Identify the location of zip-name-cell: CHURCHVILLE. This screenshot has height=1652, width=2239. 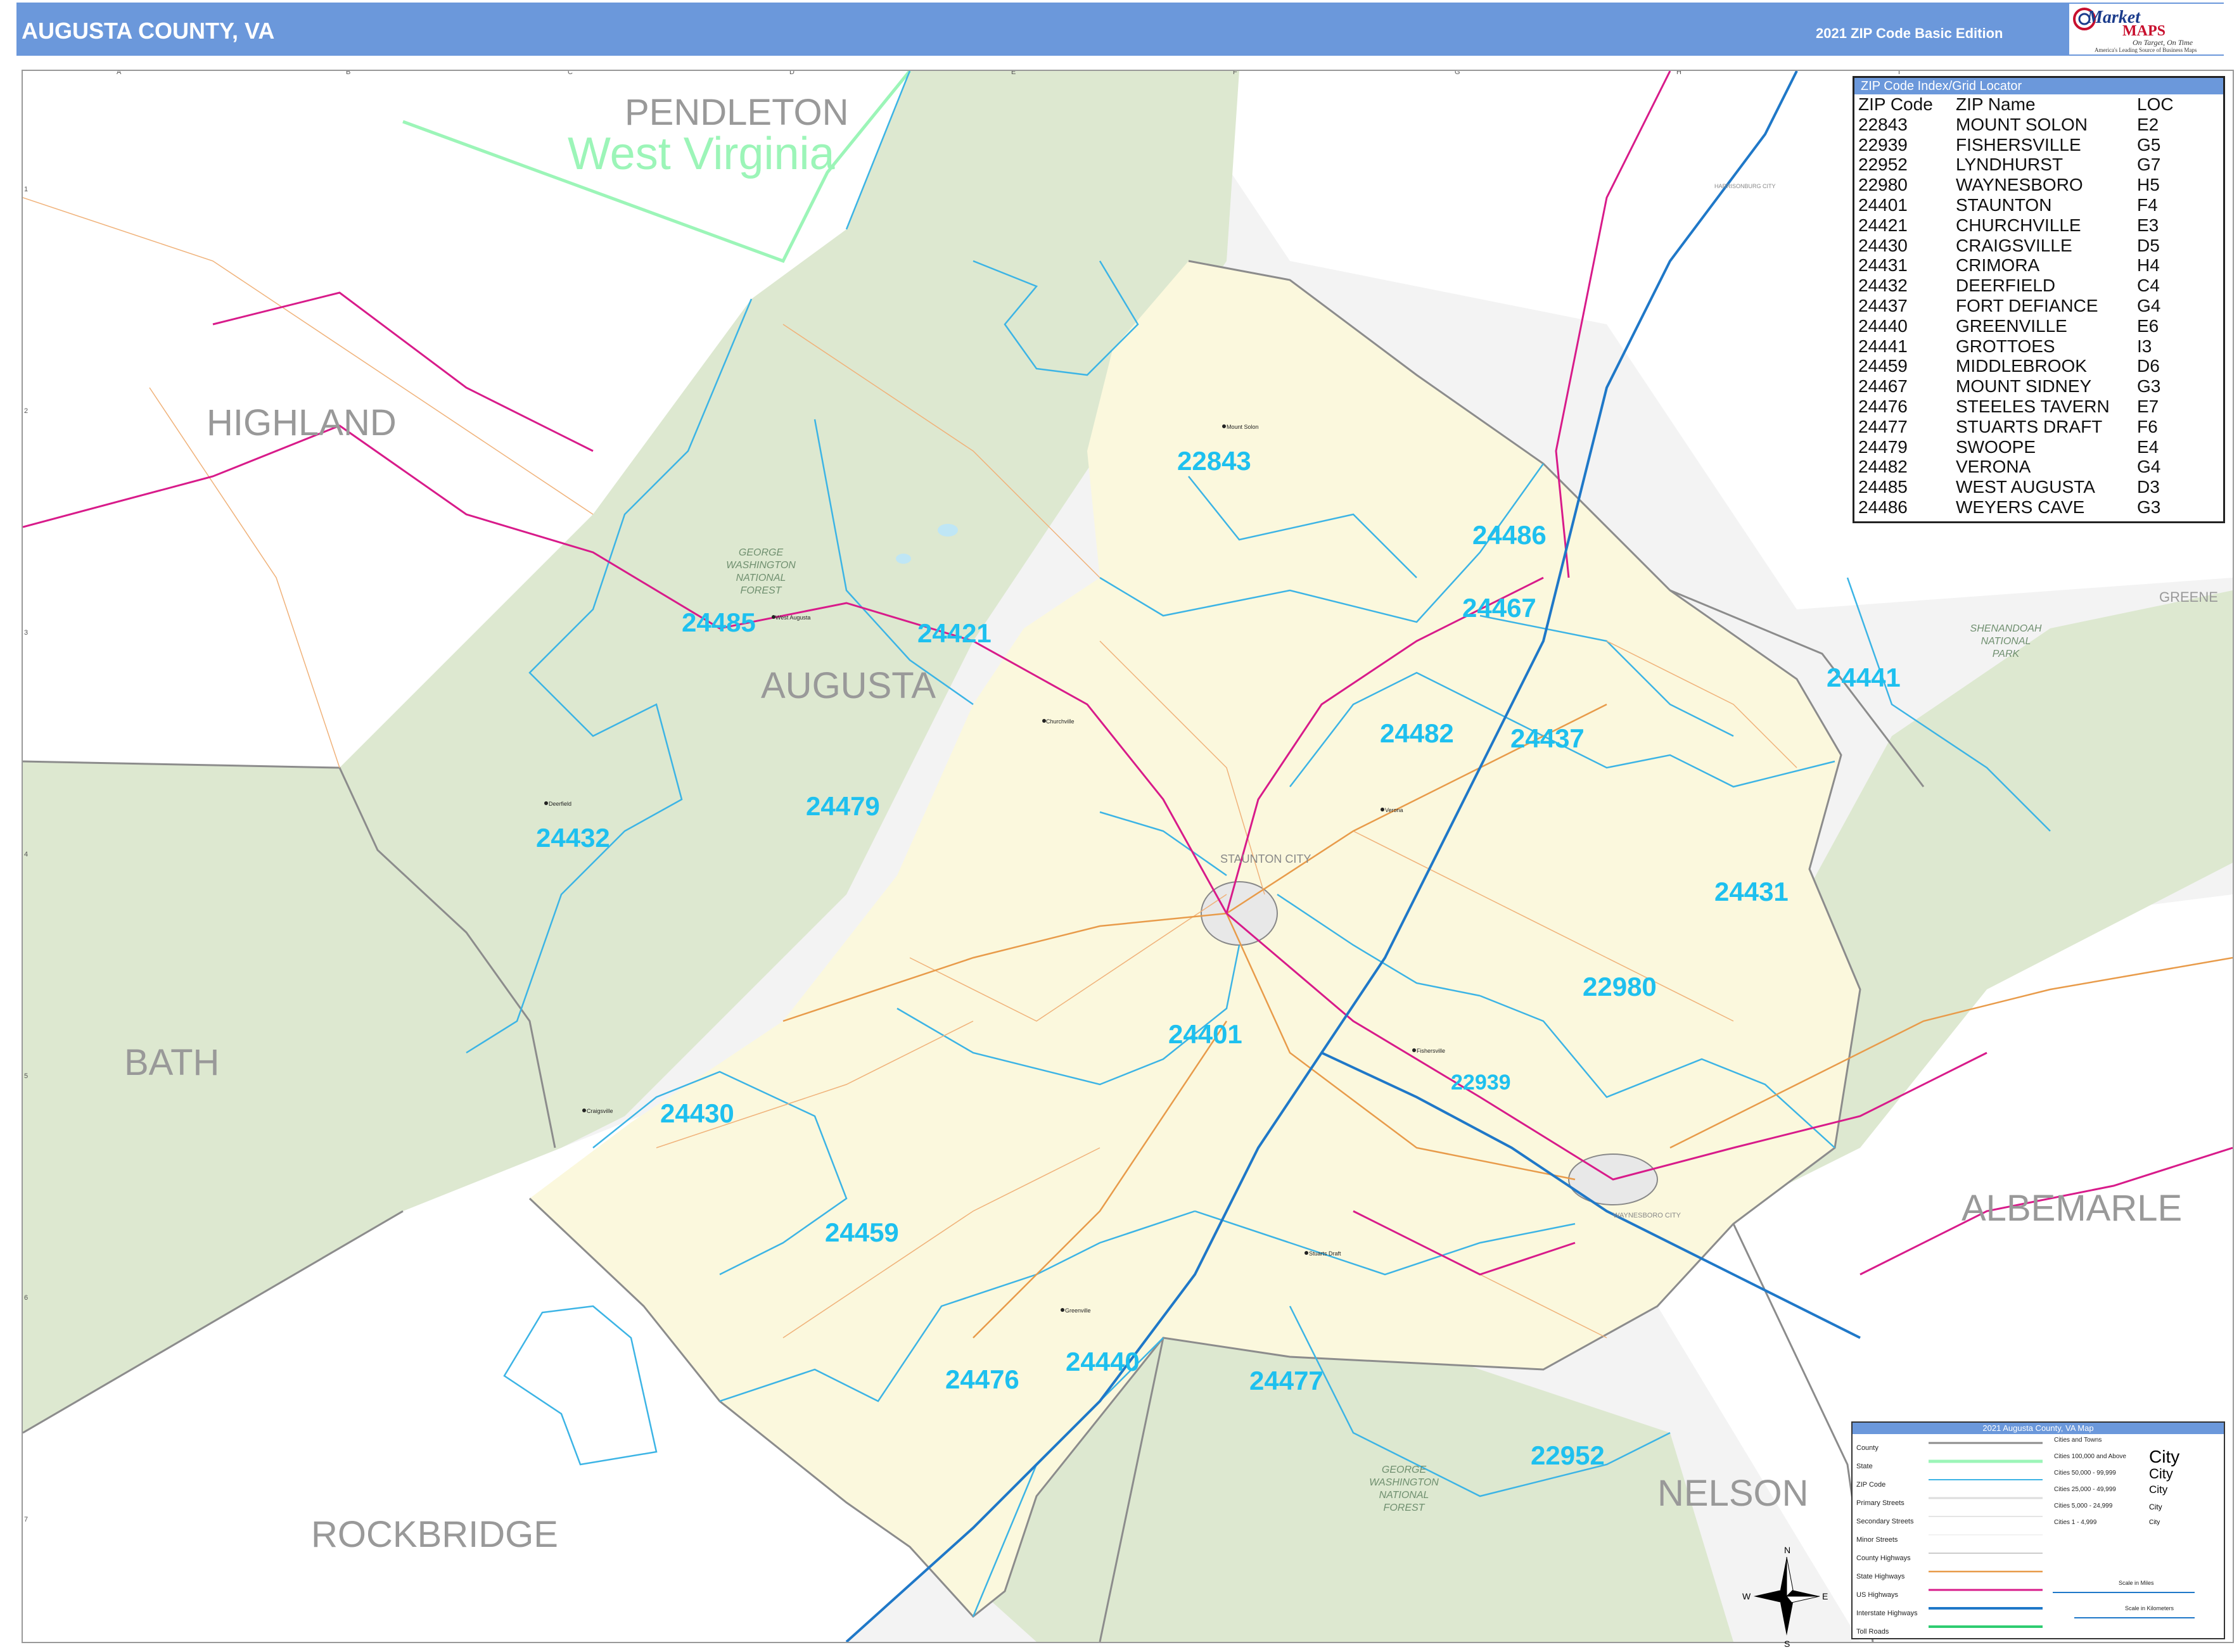
(2018, 225).